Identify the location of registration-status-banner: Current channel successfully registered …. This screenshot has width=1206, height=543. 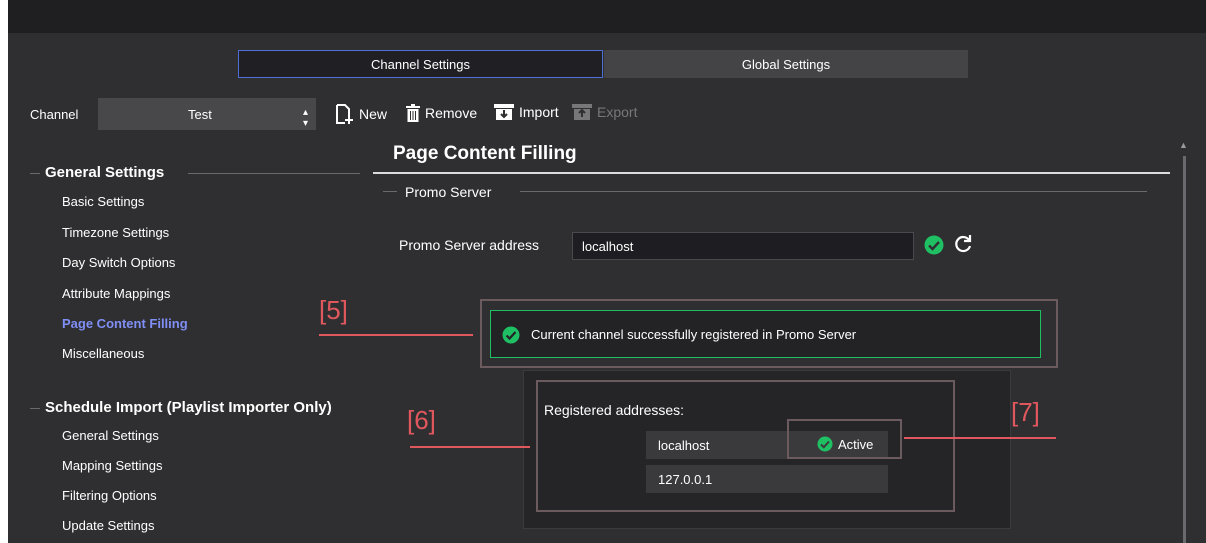
(765, 334).